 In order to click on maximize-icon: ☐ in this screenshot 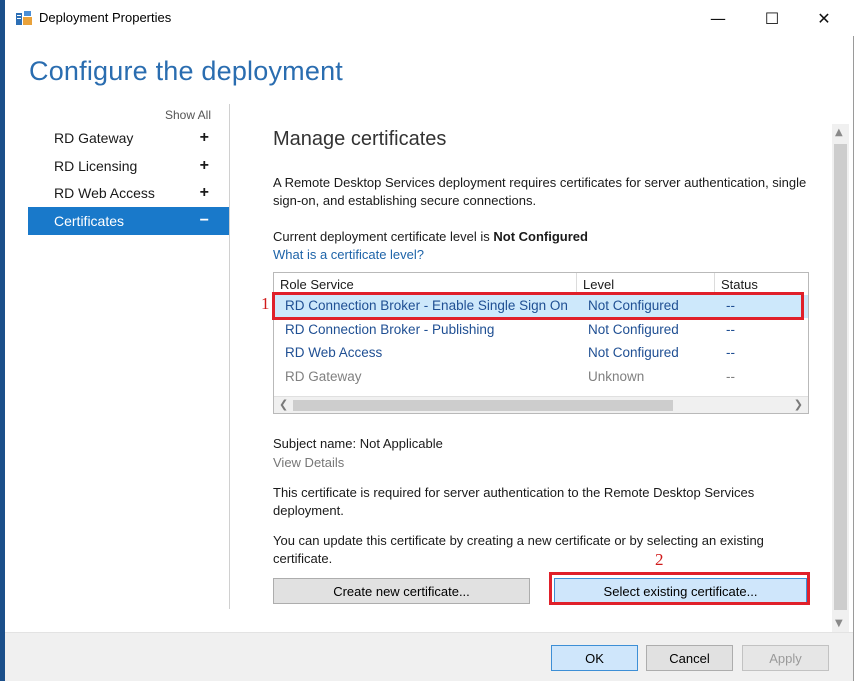, I will do `click(772, 18)`.